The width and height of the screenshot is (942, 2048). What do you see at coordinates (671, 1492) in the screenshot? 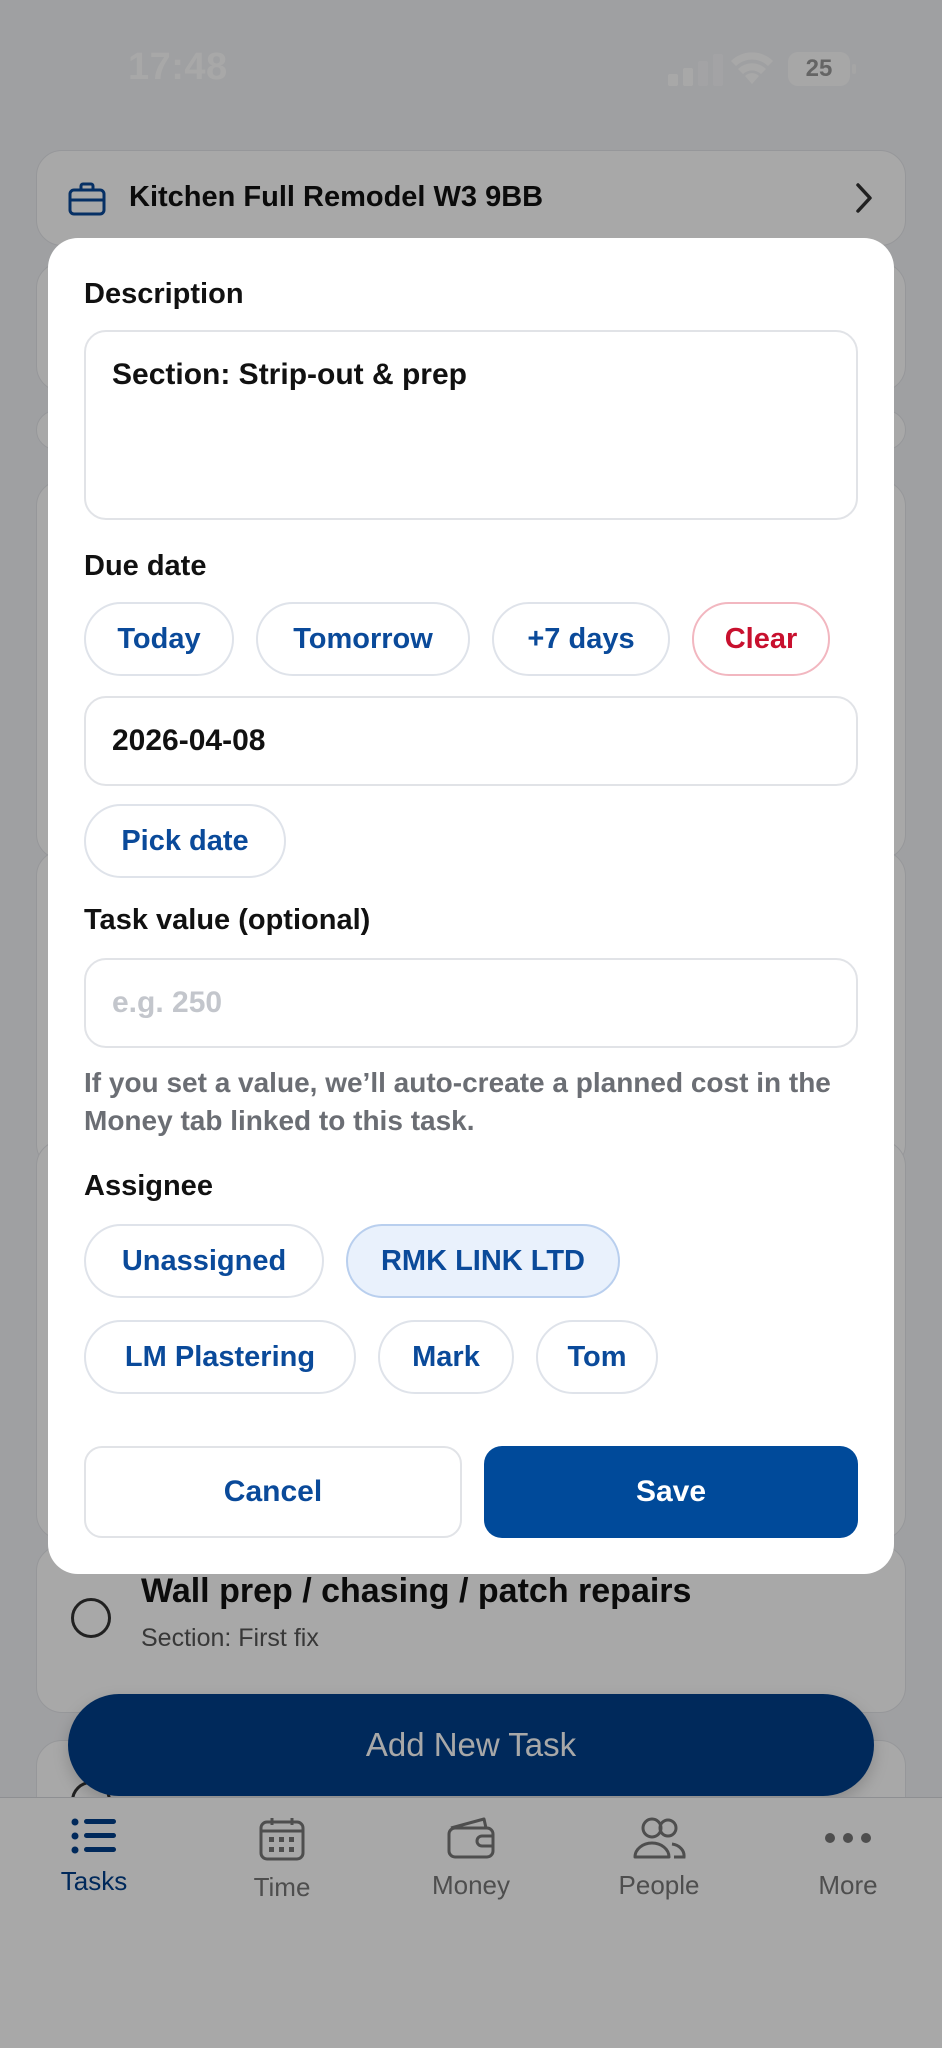
I see `save-button: Save` at bounding box center [671, 1492].